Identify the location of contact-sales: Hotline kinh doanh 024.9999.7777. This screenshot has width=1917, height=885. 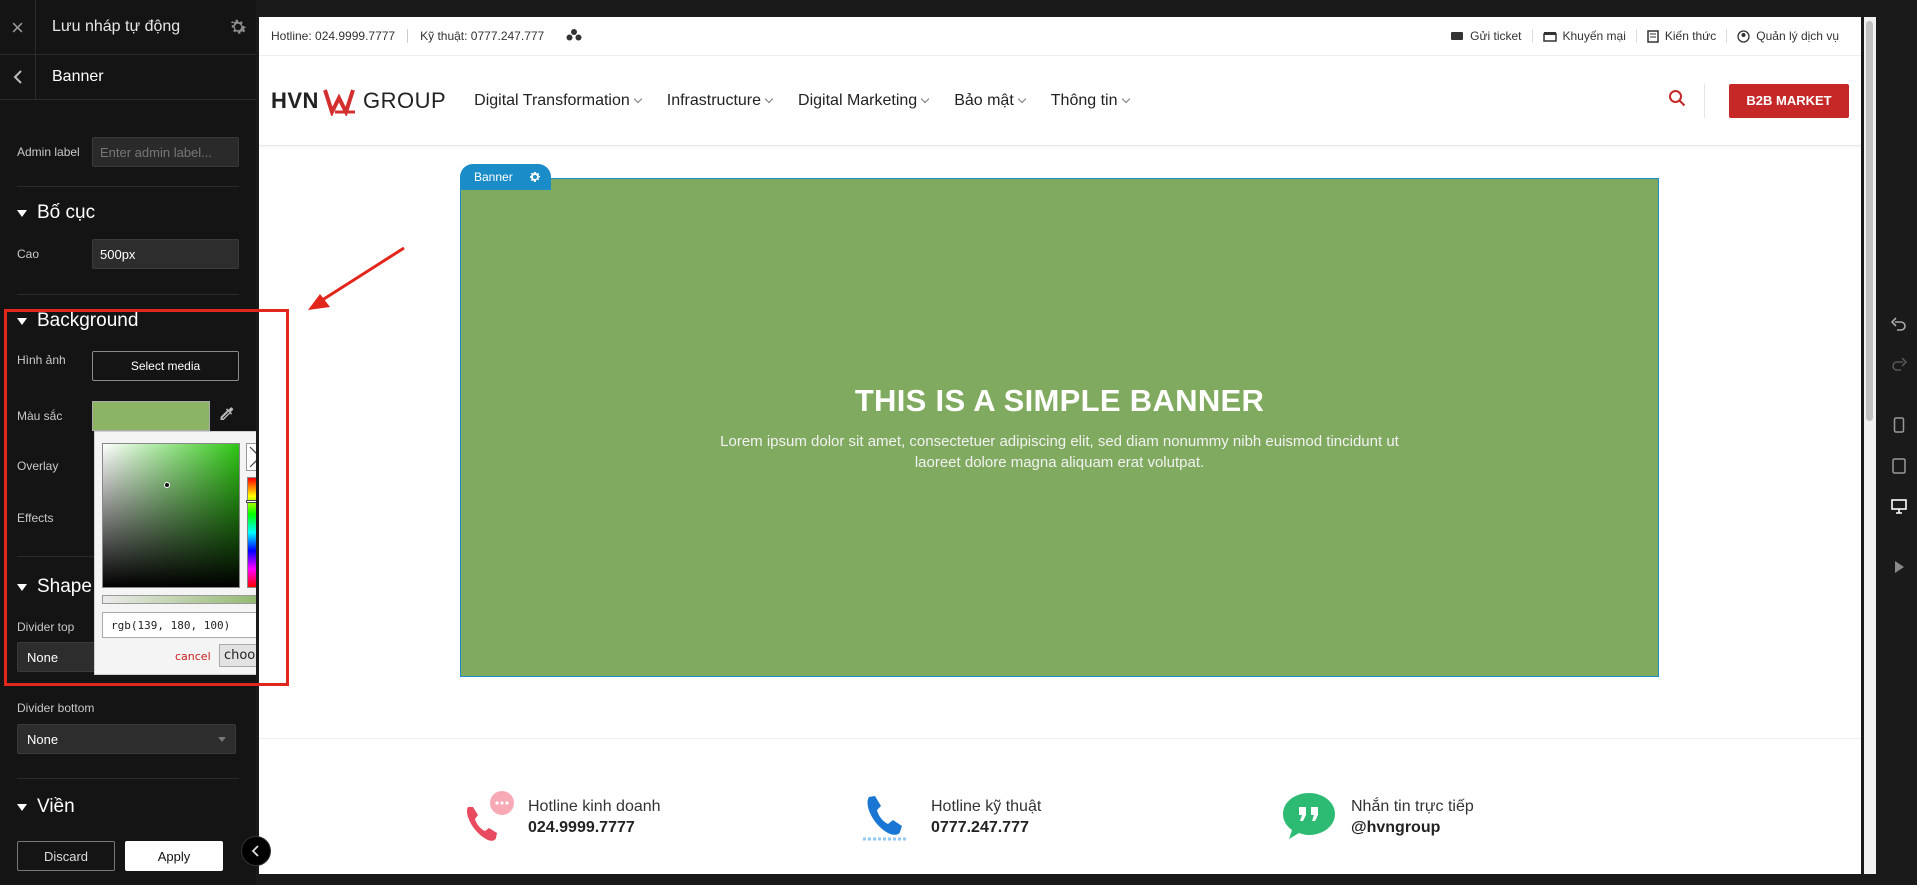
(560, 817).